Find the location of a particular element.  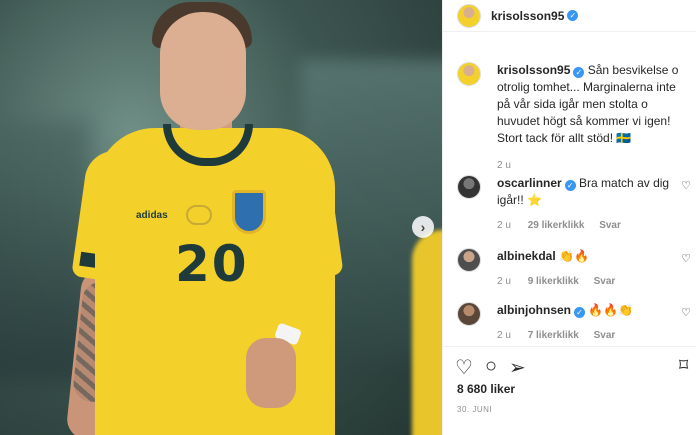

comment-body: albinekdal 👏🔥 2 u 9 likerklikk Svar is located at coordinates (592, 269).